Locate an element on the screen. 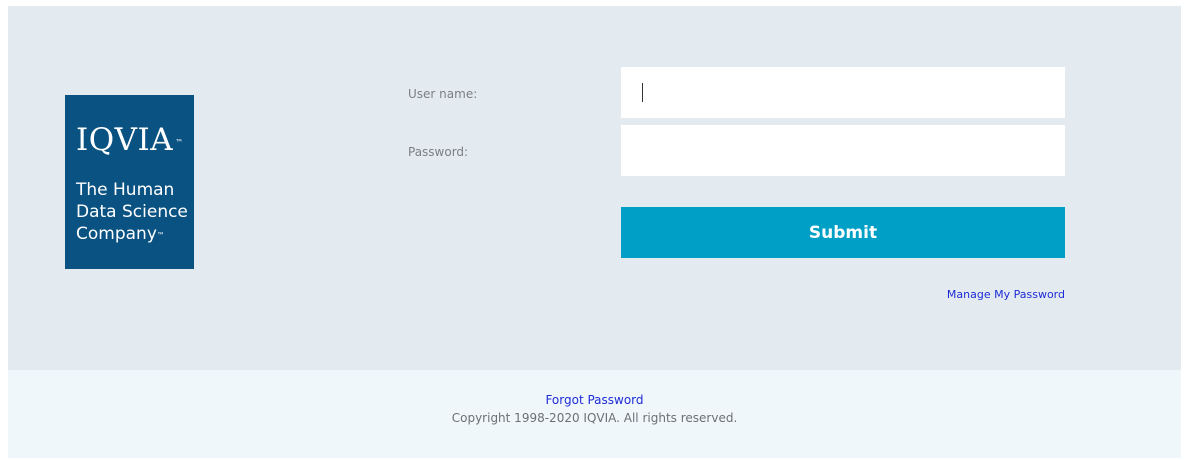 The image size is (1189, 460). logo-tagline-line-3-wrap: Company™ is located at coordinates (135, 234).